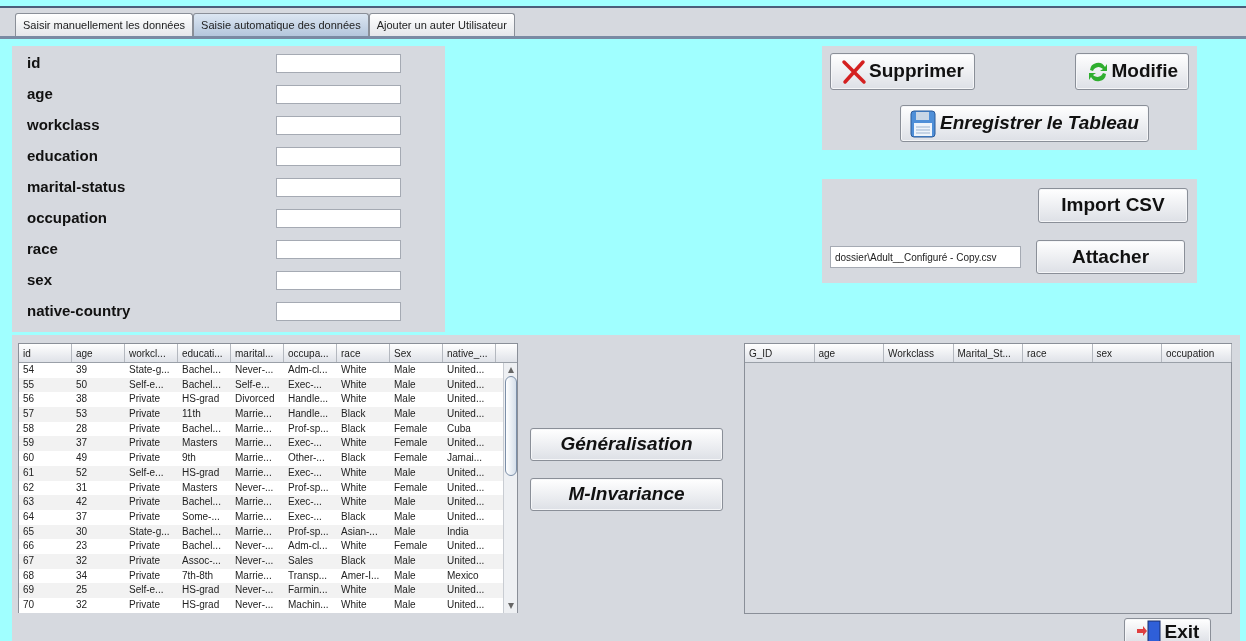 The width and height of the screenshot is (1246, 641). I want to click on scroll-thumb, so click(510, 426).